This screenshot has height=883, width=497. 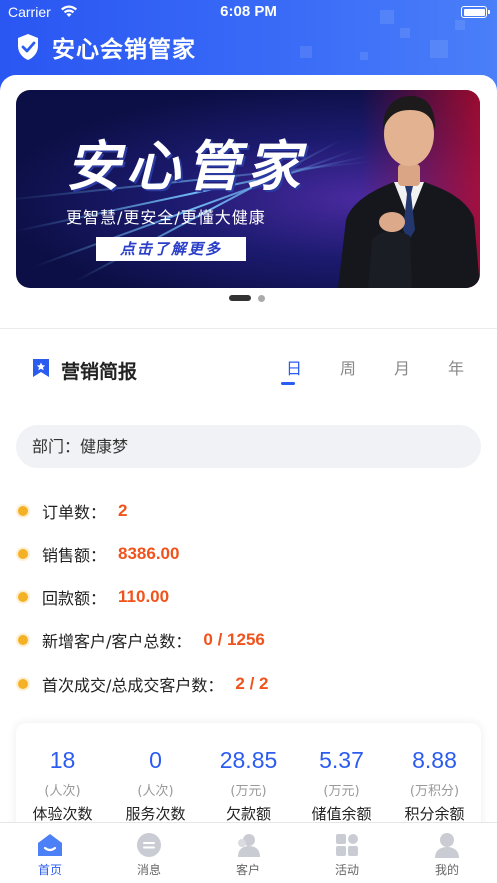 What do you see at coordinates (49, 870) in the screenshot?
I see `tabbar-label: 首页` at bounding box center [49, 870].